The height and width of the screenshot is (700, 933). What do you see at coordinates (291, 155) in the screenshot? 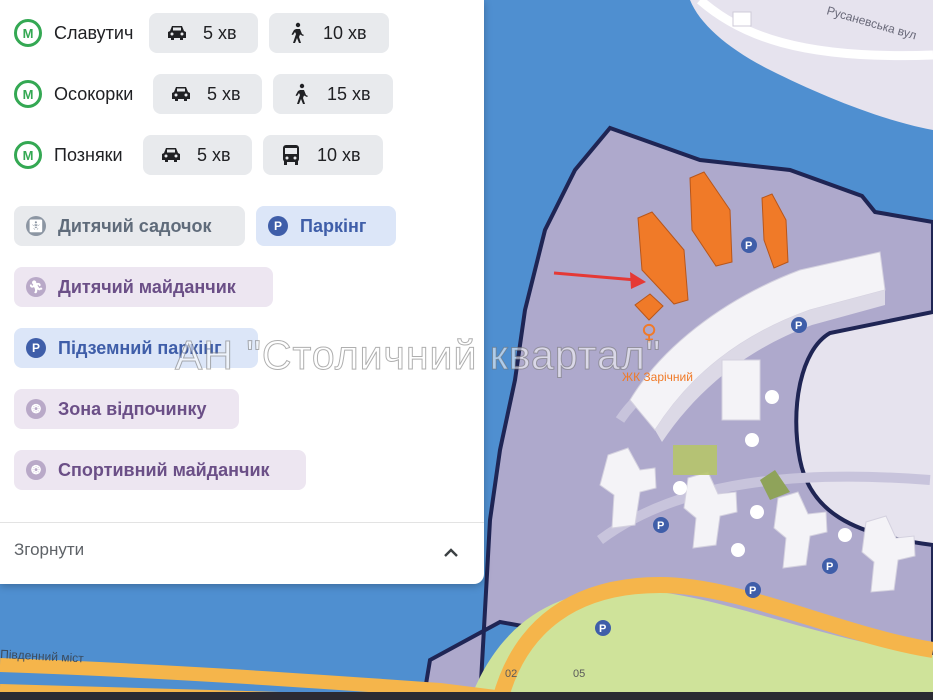
I see `bus-icon` at bounding box center [291, 155].